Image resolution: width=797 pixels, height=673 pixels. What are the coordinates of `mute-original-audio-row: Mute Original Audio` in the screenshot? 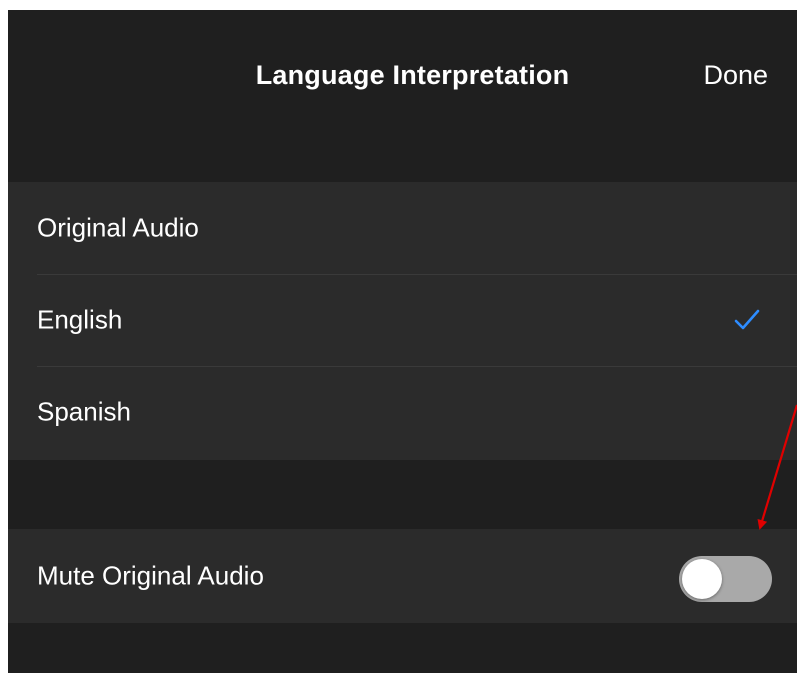 It's located at (402, 576).